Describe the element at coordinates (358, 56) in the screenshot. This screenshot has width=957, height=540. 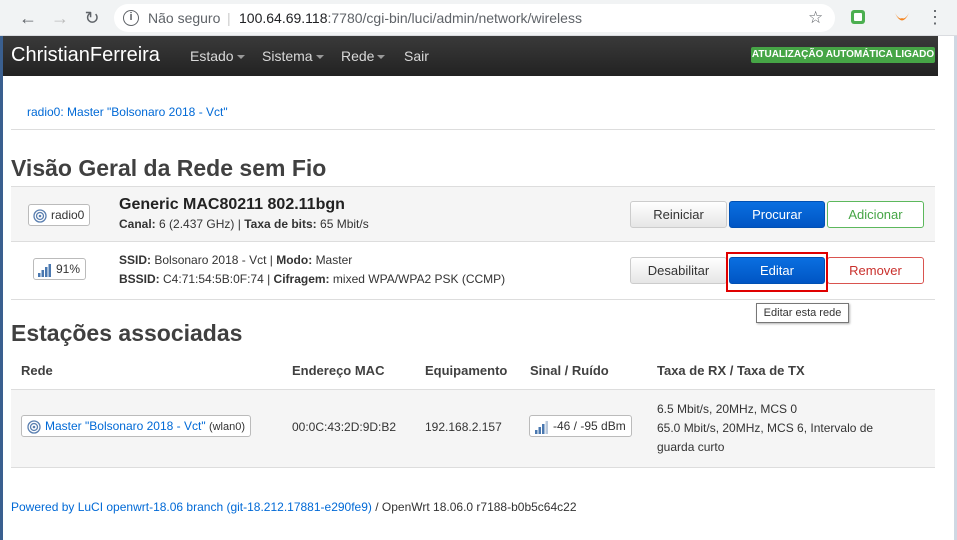
I see `nav-rede-label: Rede` at that location.